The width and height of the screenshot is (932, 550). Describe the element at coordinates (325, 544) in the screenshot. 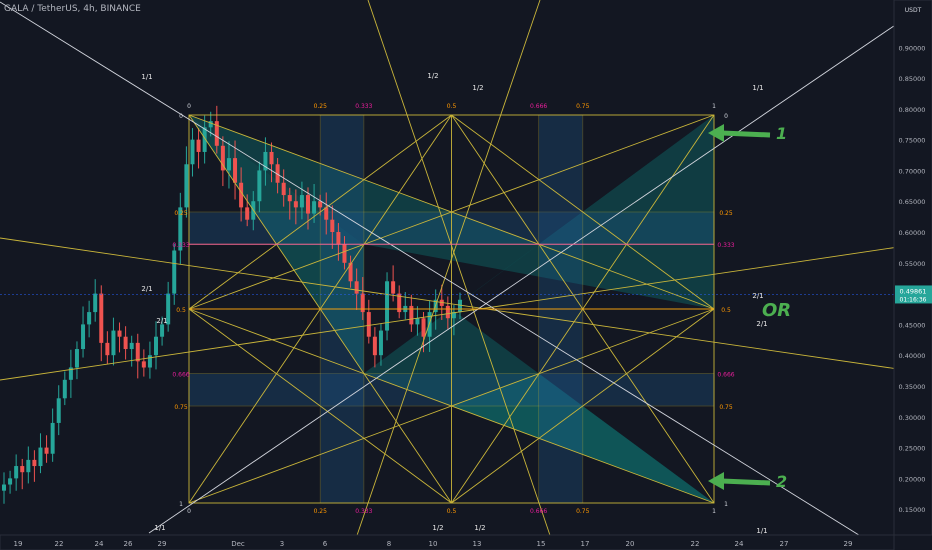

I see `x-tick-label: 6` at that location.